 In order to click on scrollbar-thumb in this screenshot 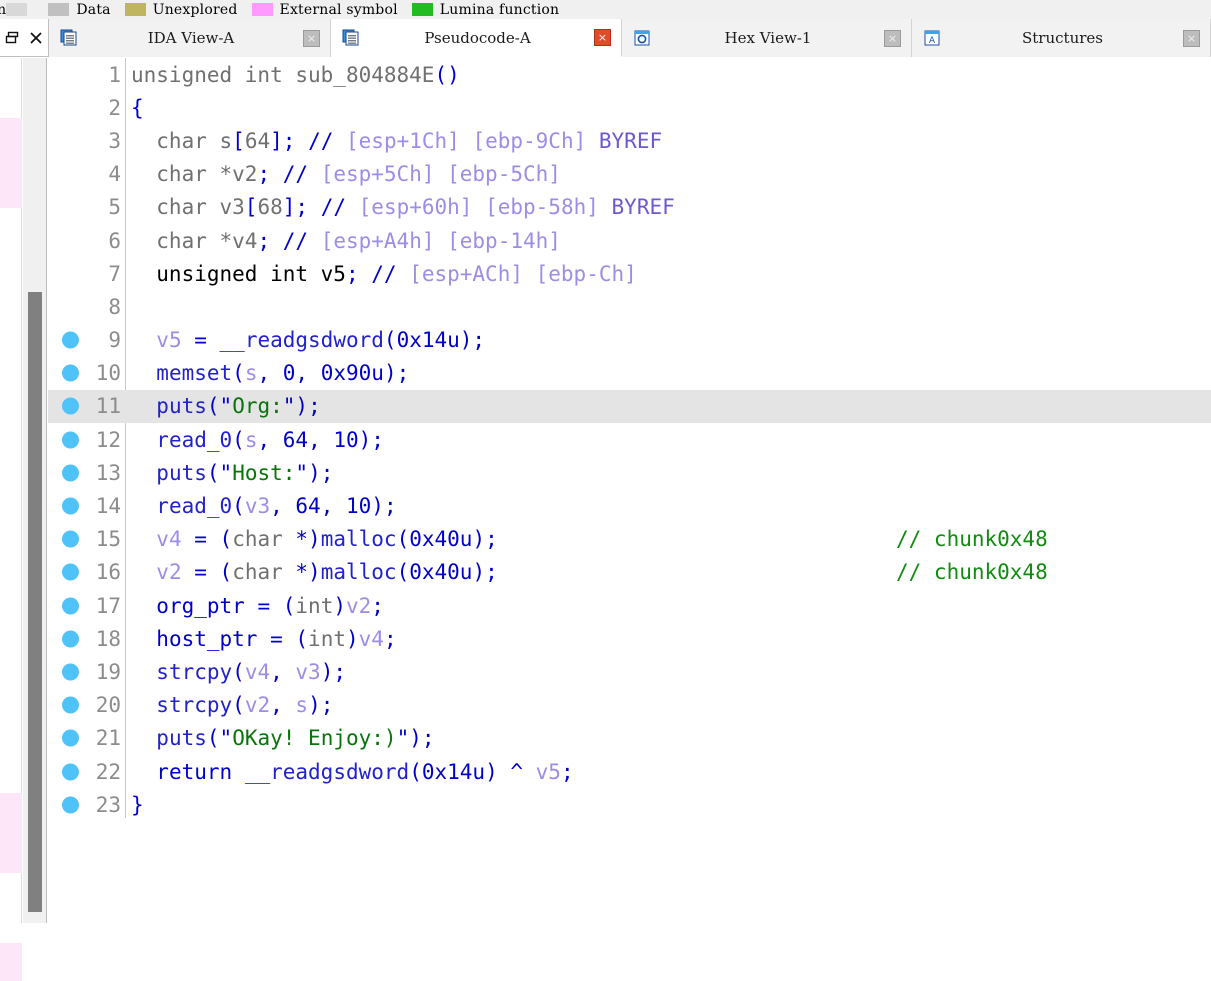, I will do `click(35, 602)`.